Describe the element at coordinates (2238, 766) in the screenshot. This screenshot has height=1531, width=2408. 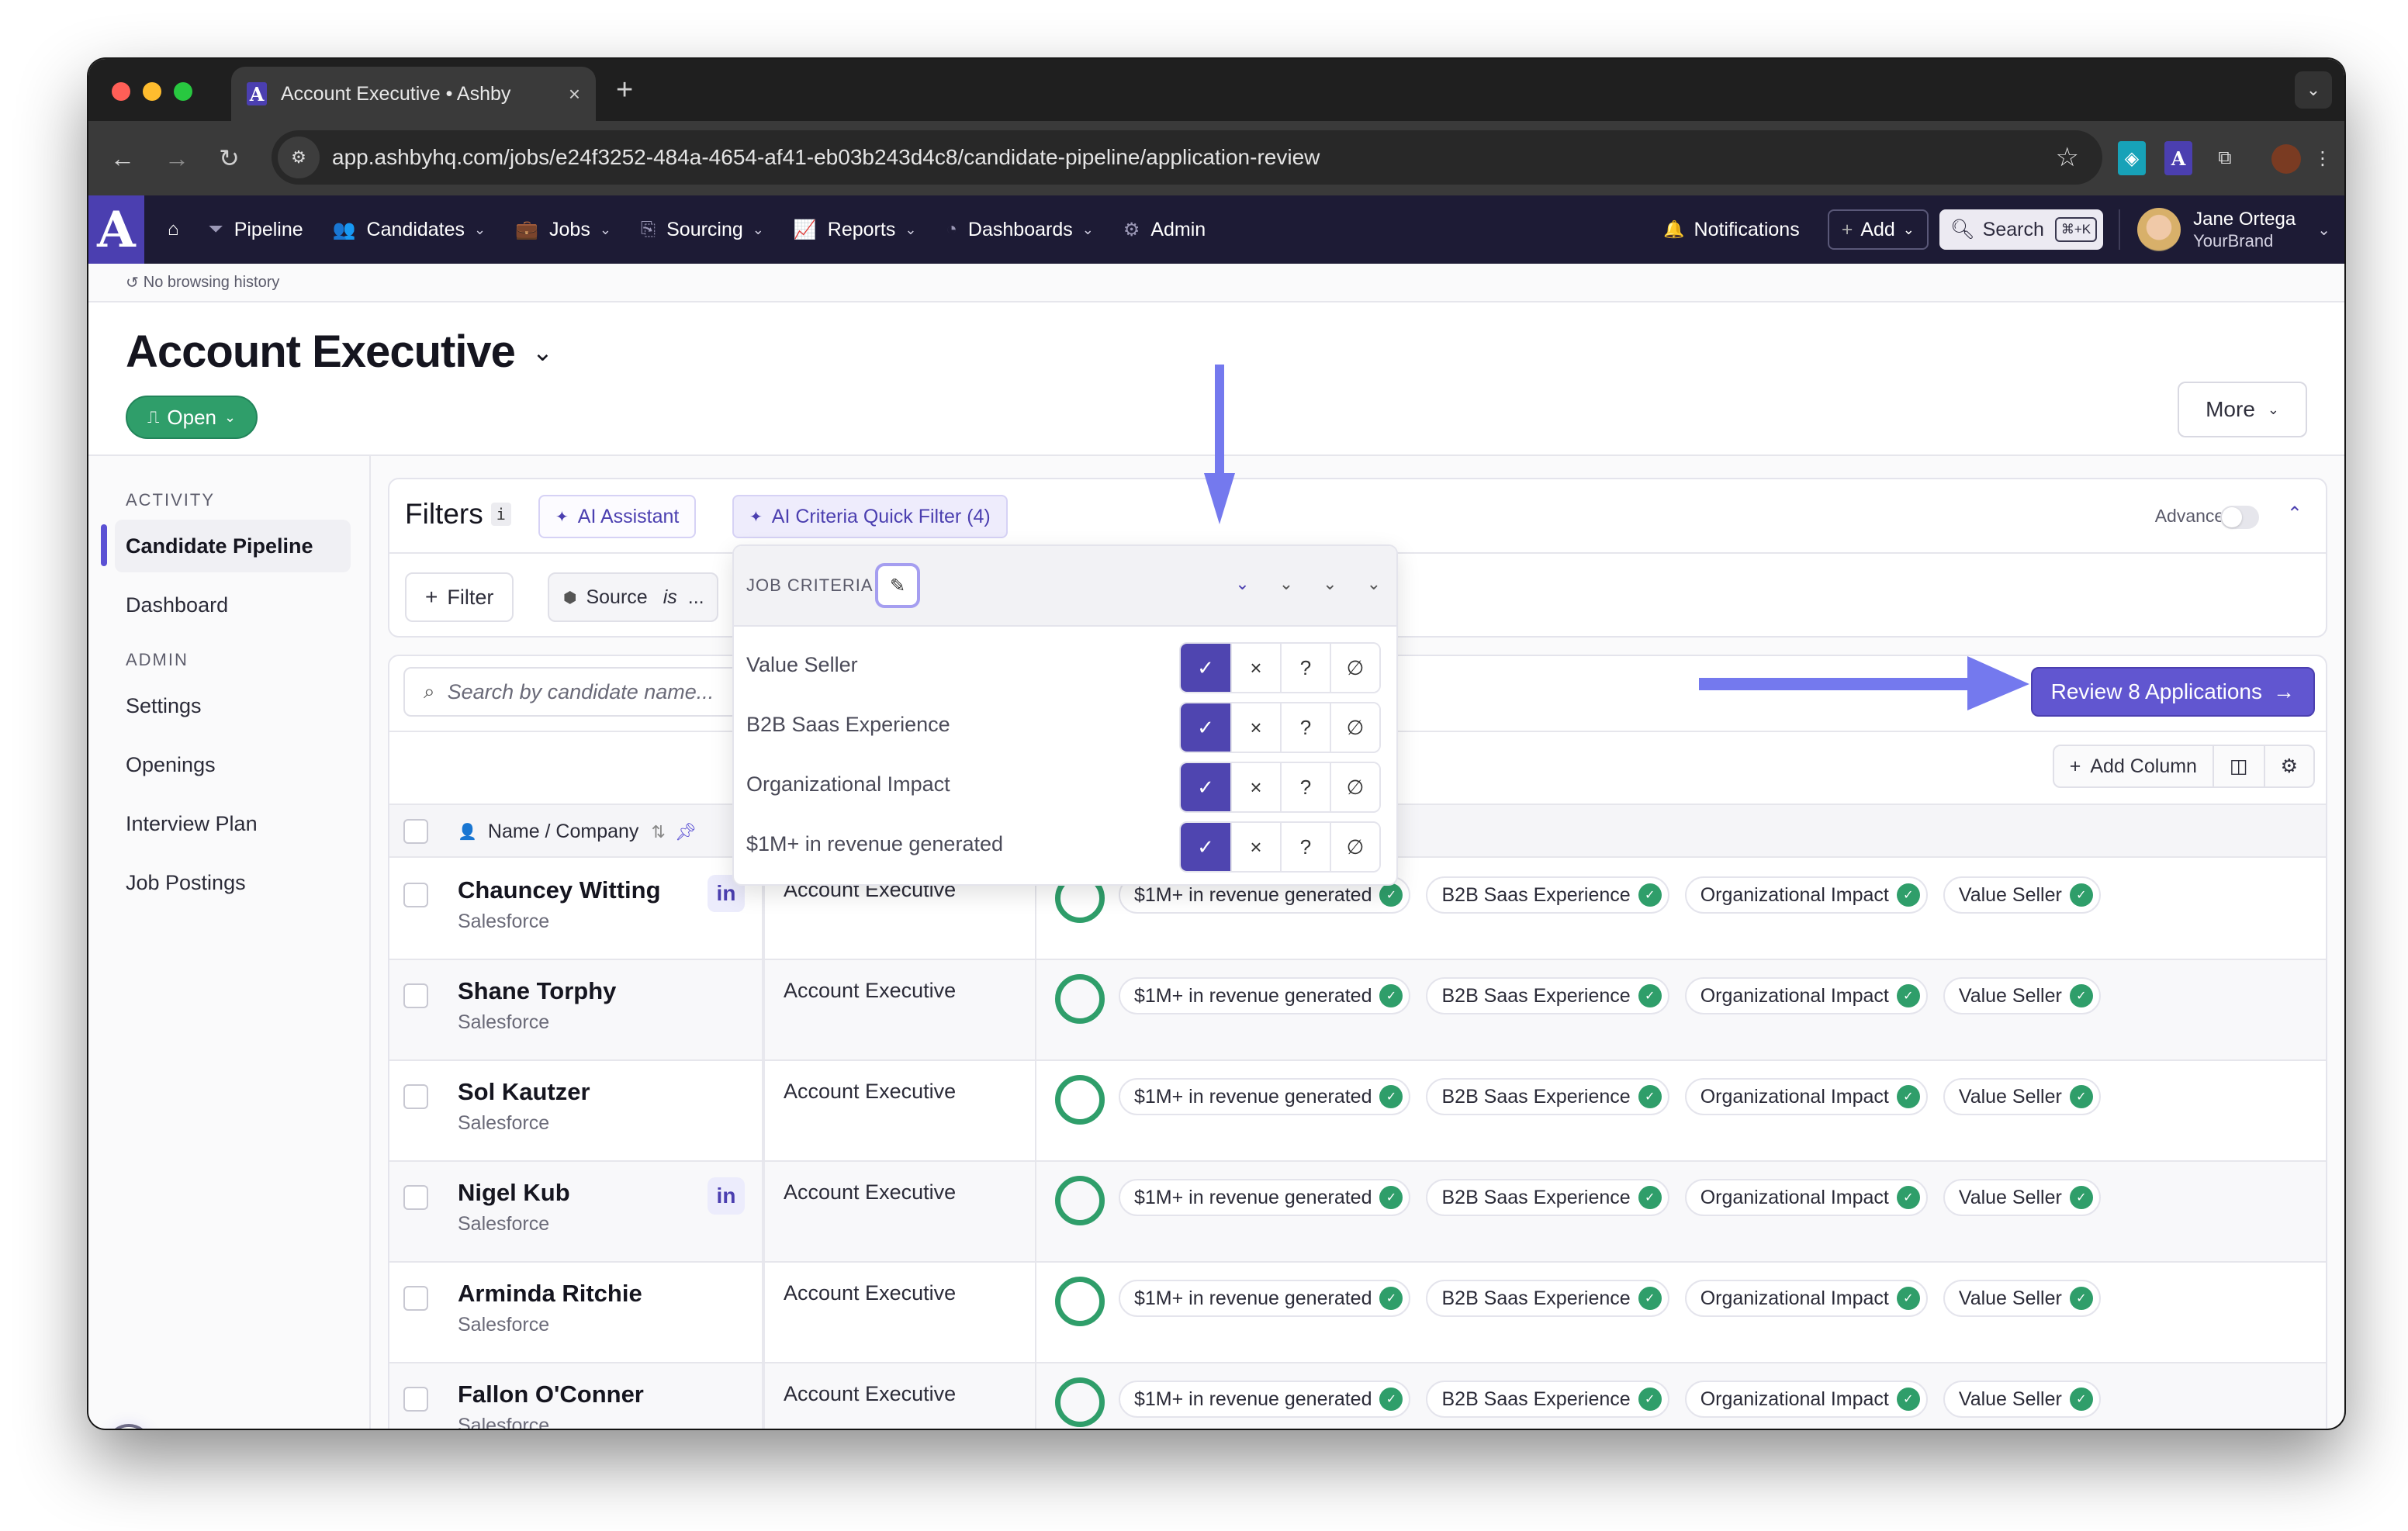
I see `columns-layout-icon: ◫` at that location.